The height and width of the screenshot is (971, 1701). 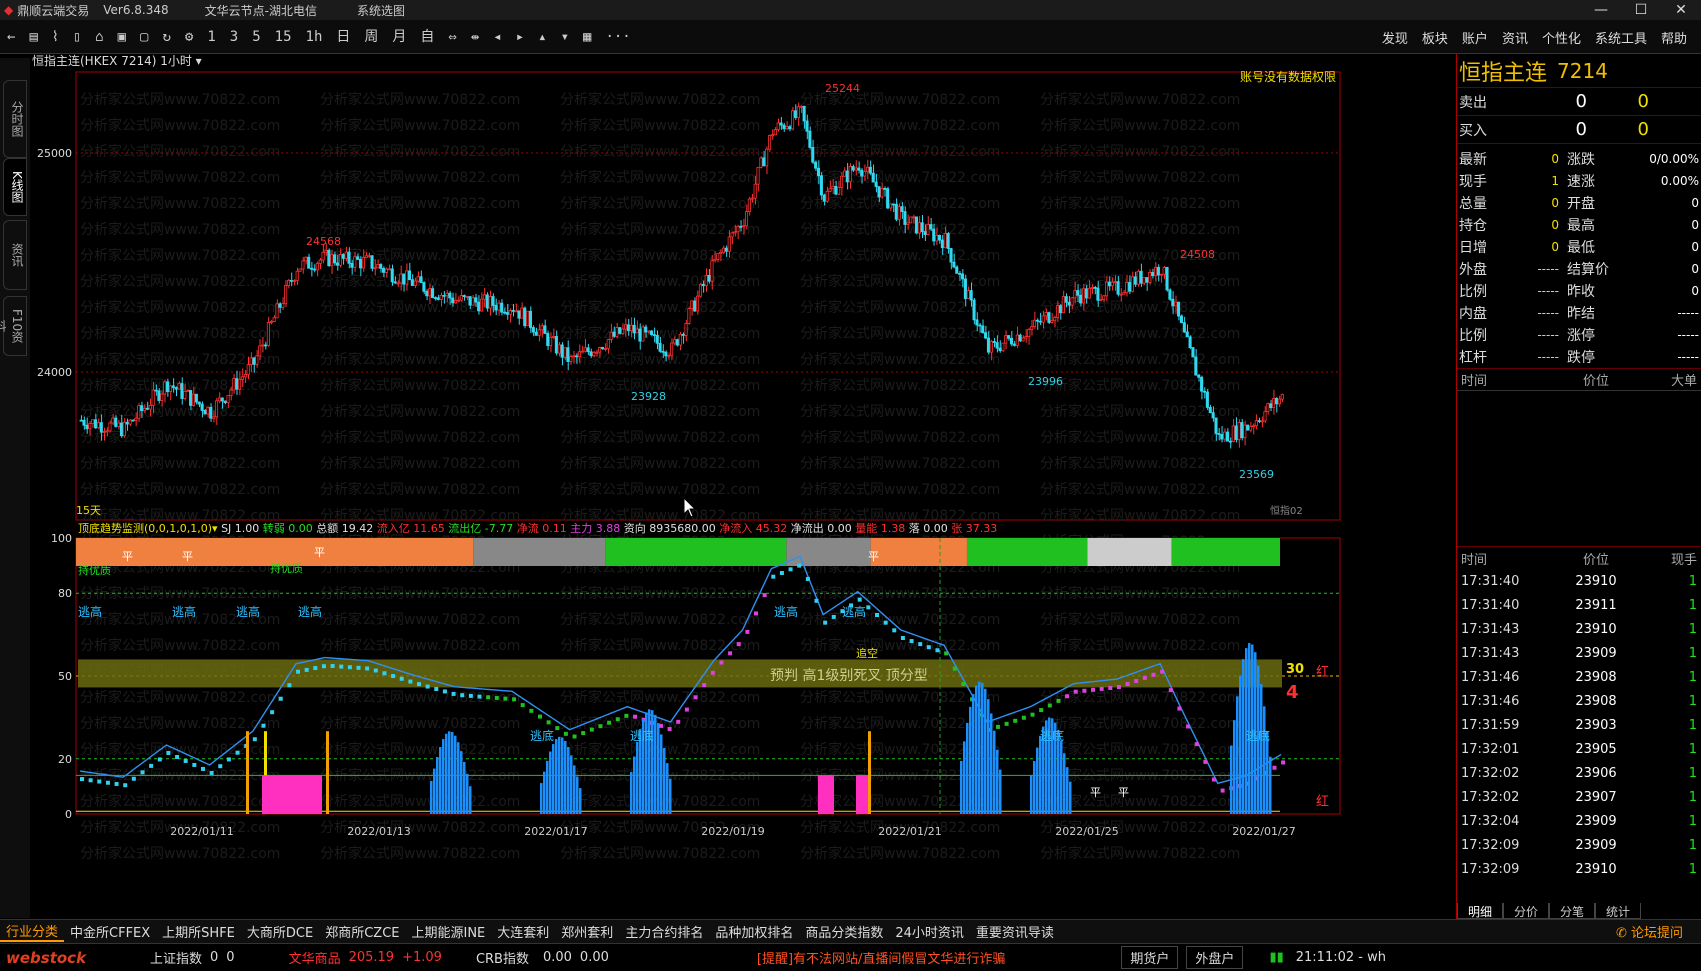 What do you see at coordinates (523, 931) in the screenshot?
I see `bottom-tab: 大连套利` at bounding box center [523, 931].